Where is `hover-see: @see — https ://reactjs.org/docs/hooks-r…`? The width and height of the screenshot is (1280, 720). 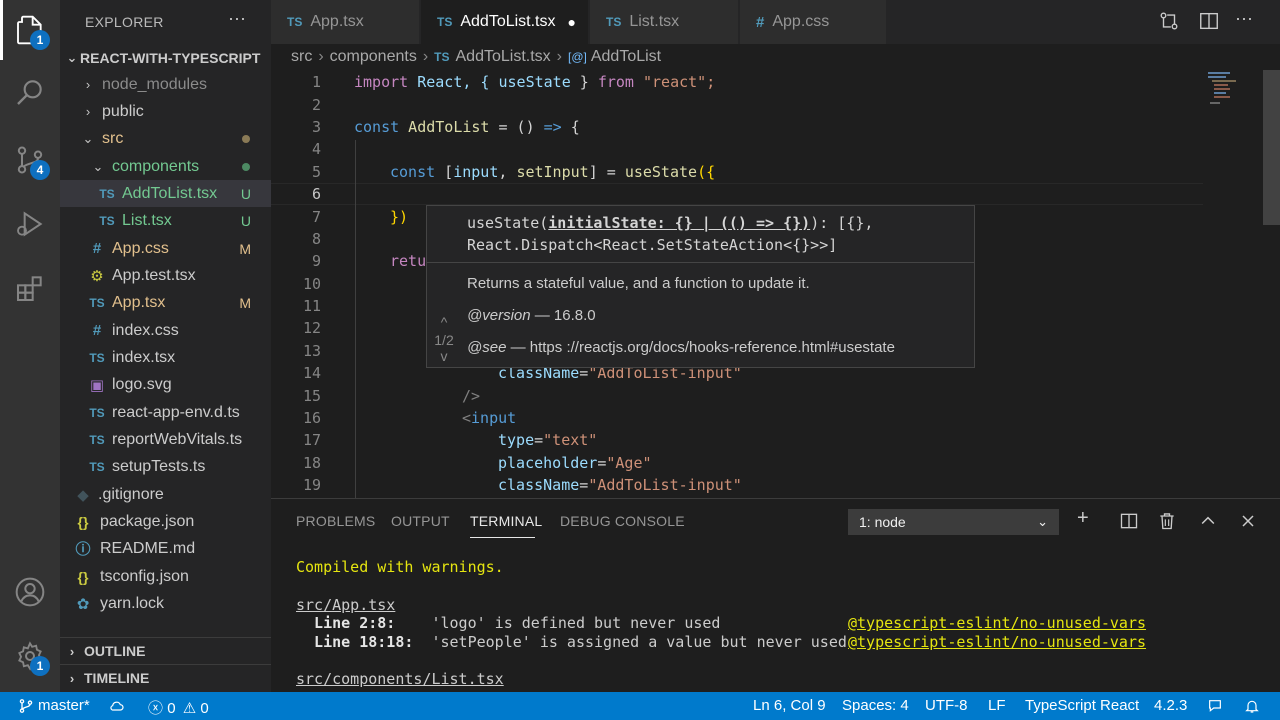
hover-see: @see — https ://reactjs.org/docs/hooks-r… is located at coordinates (681, 347).